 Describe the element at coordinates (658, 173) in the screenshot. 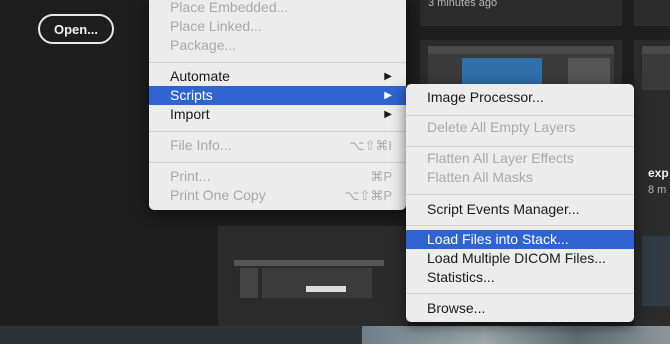

I see `recent-card-name: exp` at that location.